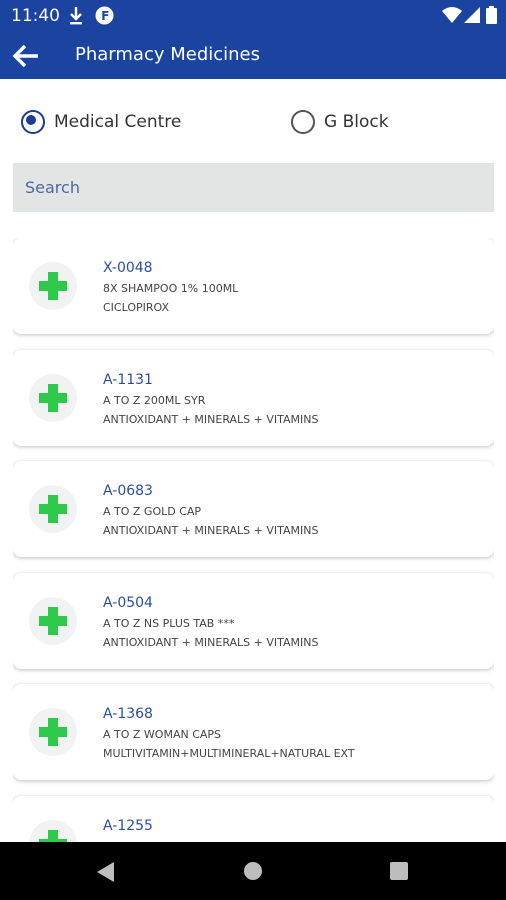  I want to click on location-selector: Medical Centre G Block, so click(253, 122).